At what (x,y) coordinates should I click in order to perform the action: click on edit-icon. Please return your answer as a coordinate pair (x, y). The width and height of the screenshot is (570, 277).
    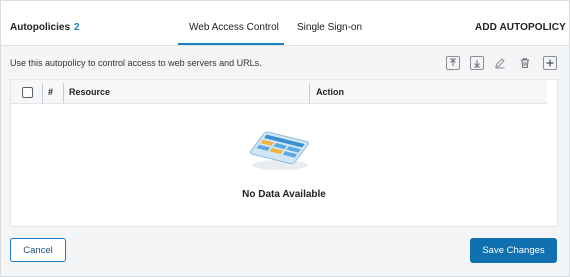
    Looking at the image, I should click on (500, 63).